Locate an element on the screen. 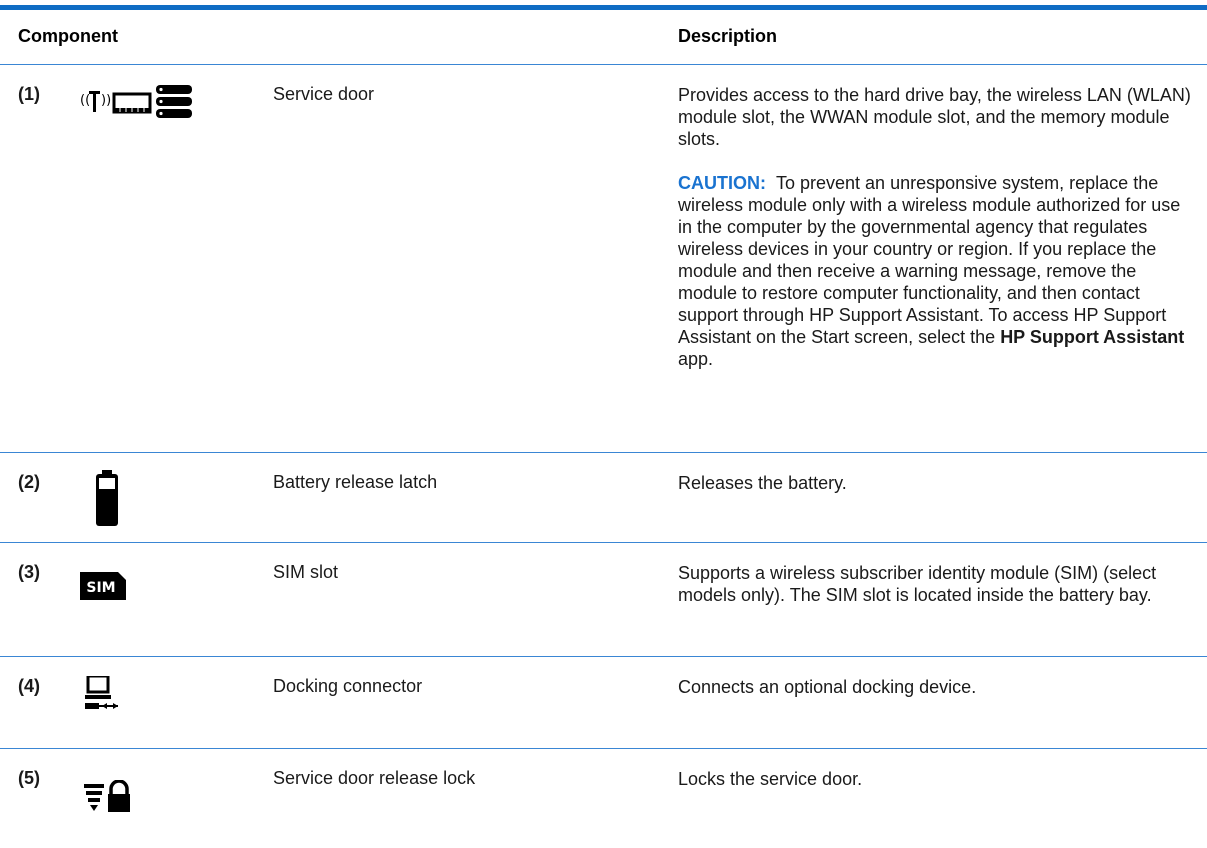 The width and height of the screenshot is (1207, 848). component-name: SIM slot is located at coordinates (306, 572).